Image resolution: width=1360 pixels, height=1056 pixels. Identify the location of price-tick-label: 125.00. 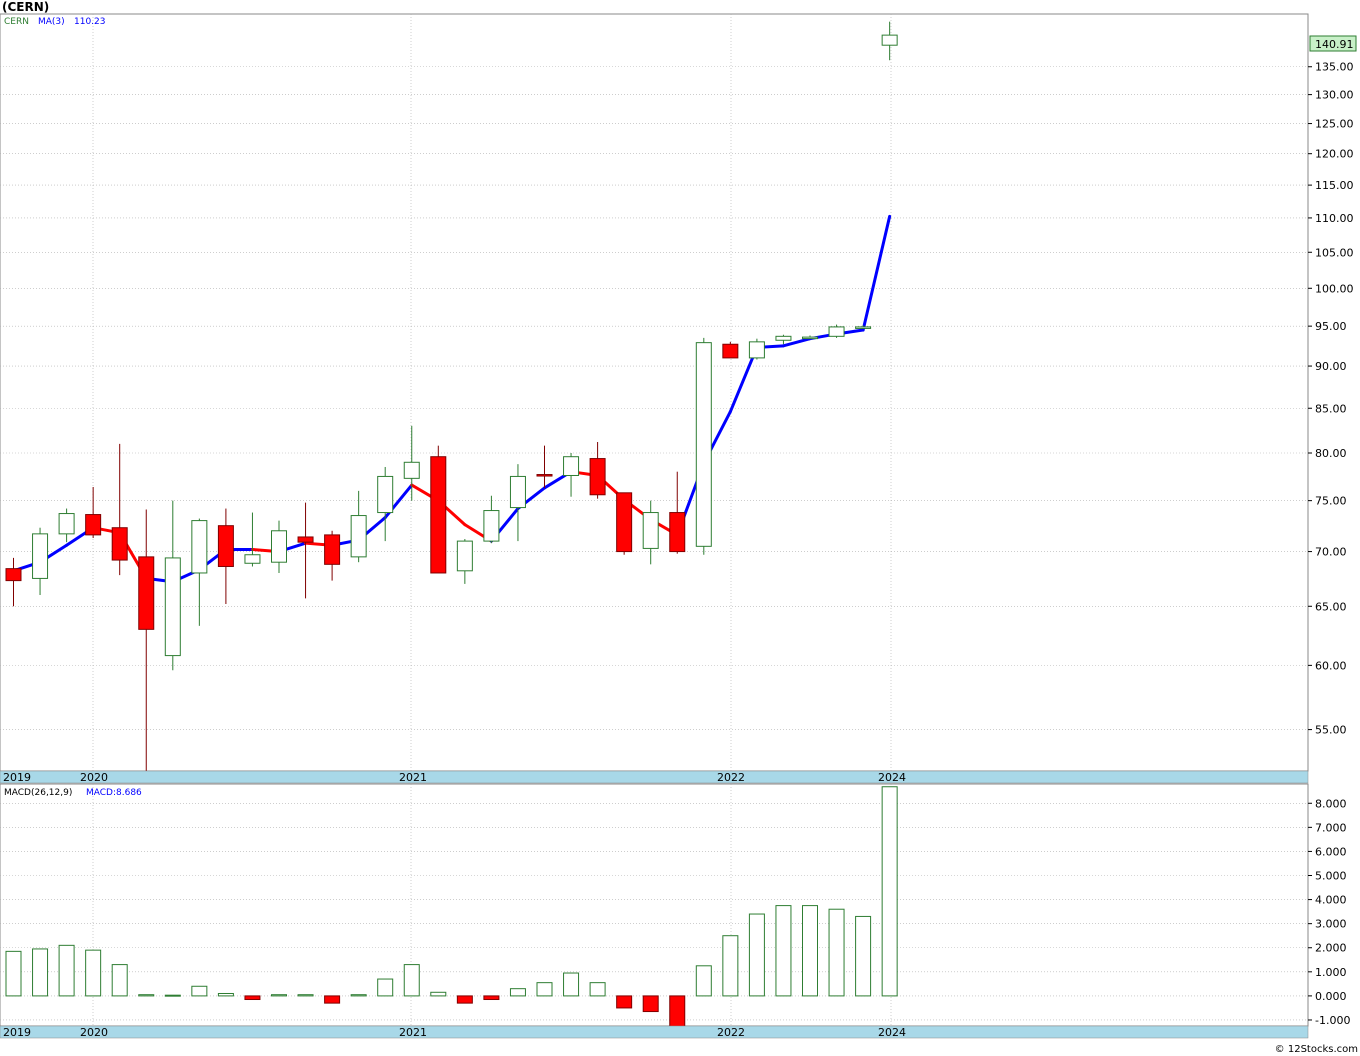
(1334, 124).